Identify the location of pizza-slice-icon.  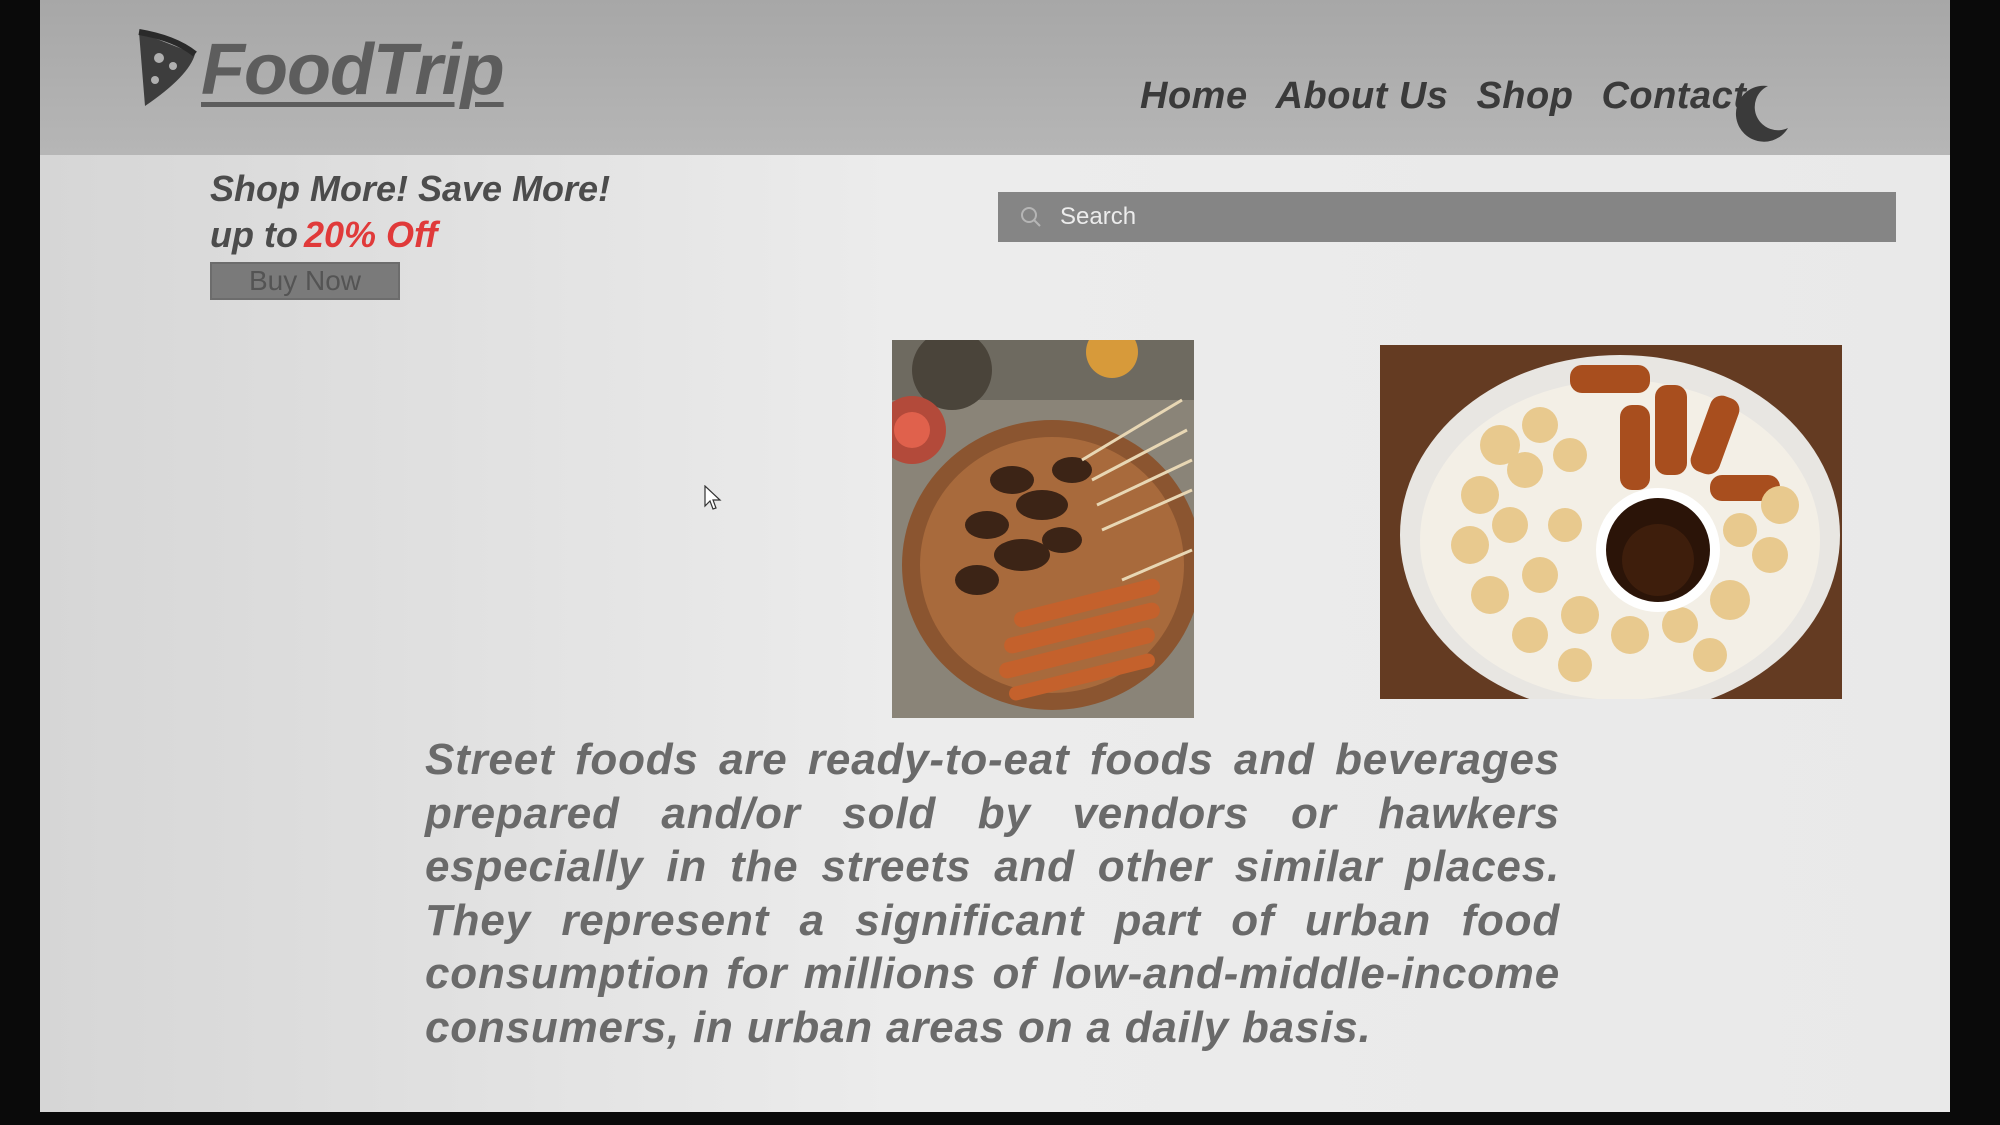
(167, 67).